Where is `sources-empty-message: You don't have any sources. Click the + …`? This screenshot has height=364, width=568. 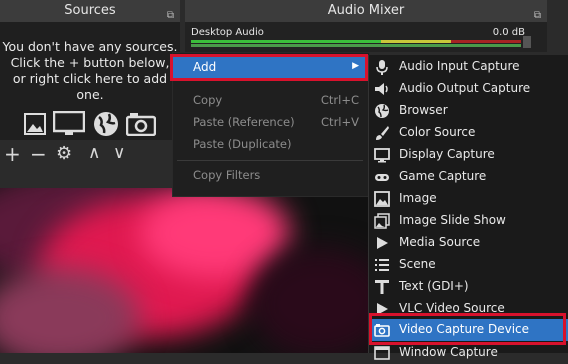
sources-empty-message: You don't have any sources. Click the + … is located at coordinates (90, 62).